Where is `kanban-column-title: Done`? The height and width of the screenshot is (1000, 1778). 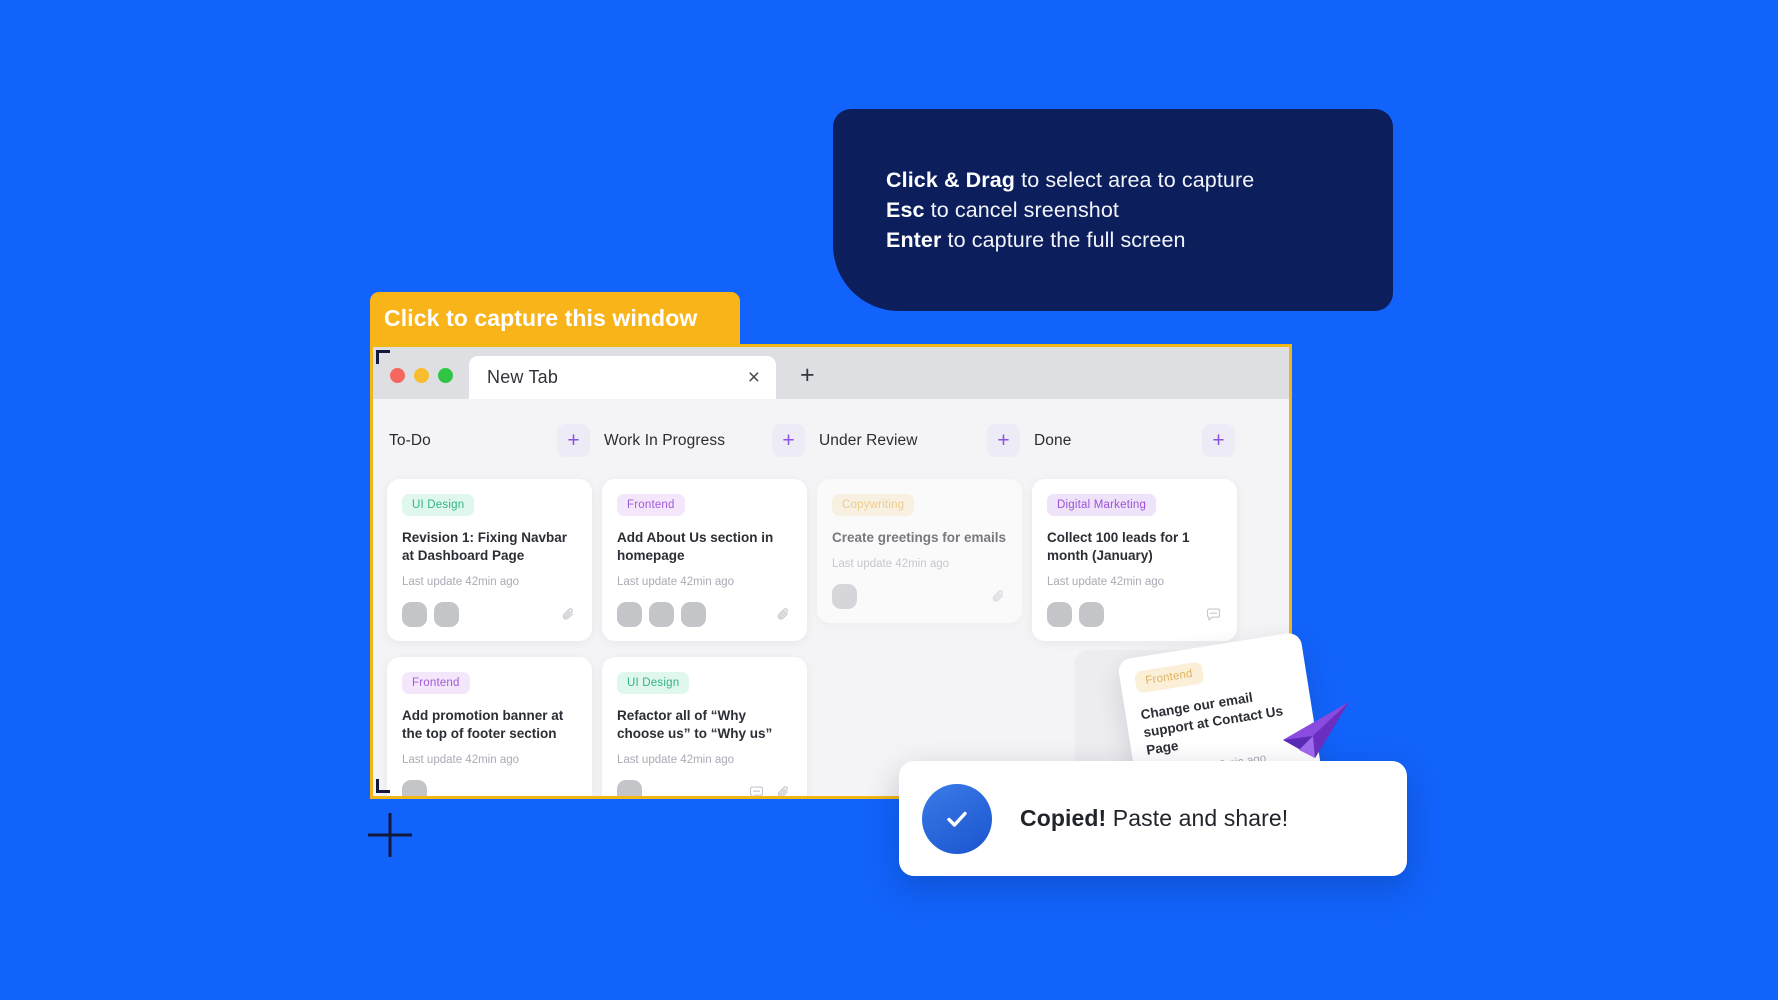 kanban-column-title: Done is located at coordinates (1053, 440).